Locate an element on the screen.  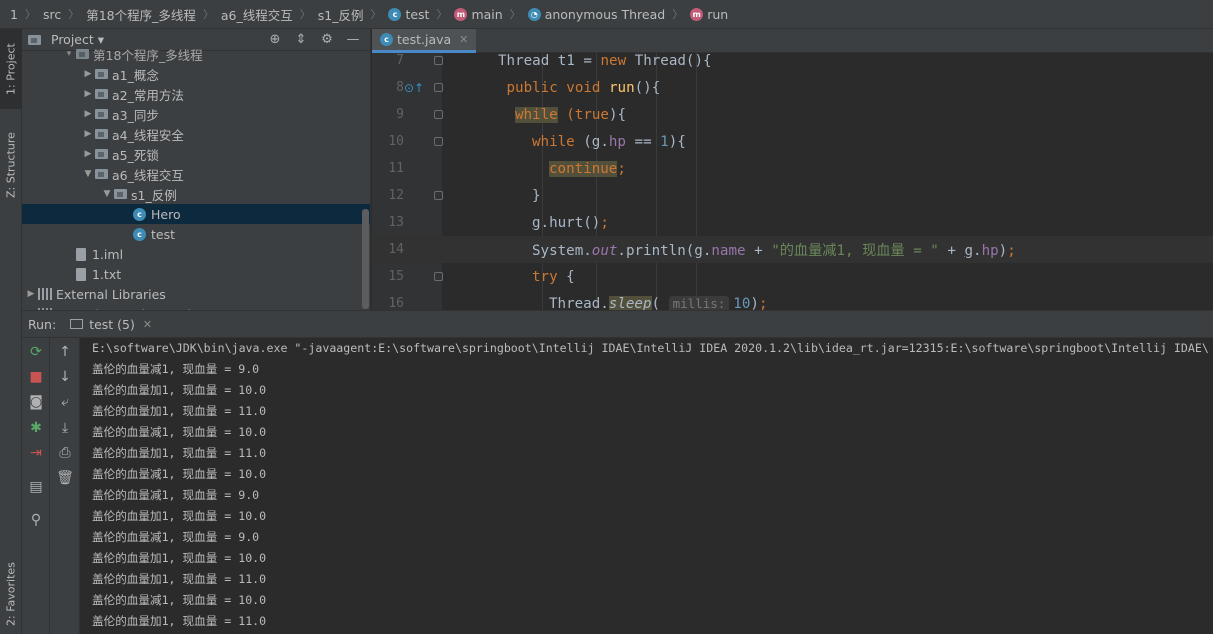
tree-item: c test is located at coordinates (196, 234).